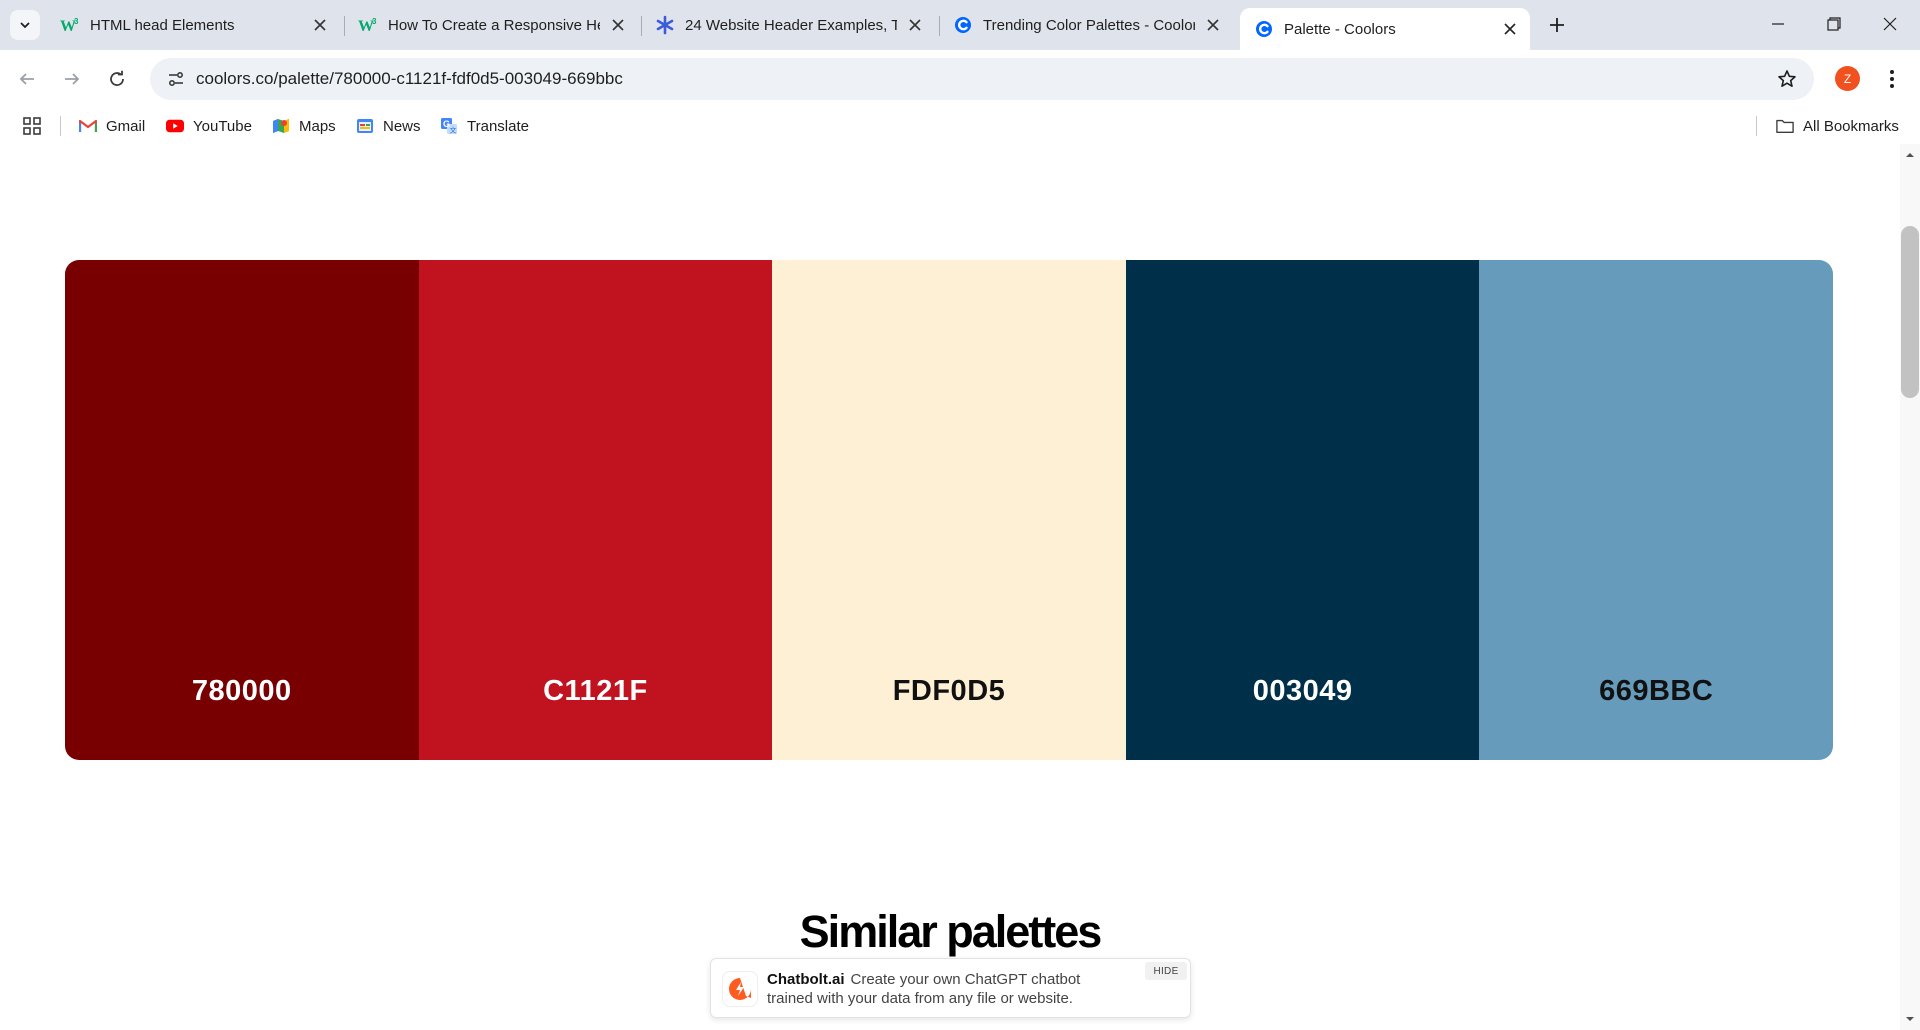 This screenshot has height=1030, width=1920. Describe the element at coordinates (242, 691) in the screenshot. I see `swatch-hex: 780000` at that location.